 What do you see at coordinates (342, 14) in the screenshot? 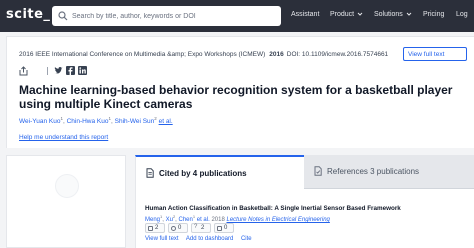
I see `nav-product-label: Product` at bounding box center [342, 14].